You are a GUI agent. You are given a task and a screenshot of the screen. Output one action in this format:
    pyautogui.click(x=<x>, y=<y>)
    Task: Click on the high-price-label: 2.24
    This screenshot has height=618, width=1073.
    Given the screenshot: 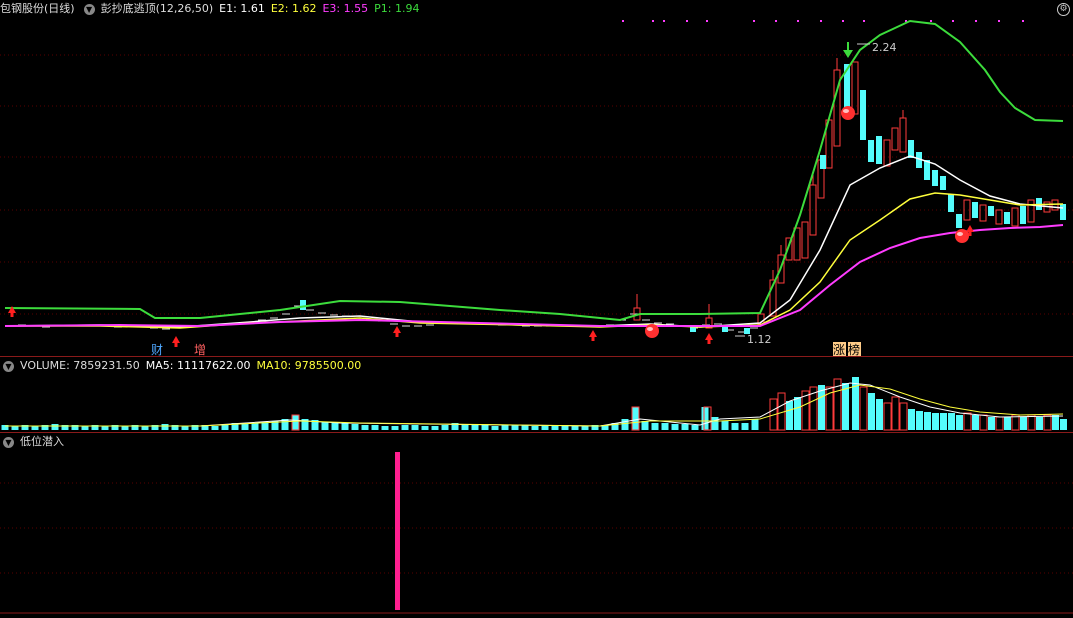 What is the action you would take?
    pyautogui.click(x=884, y=47)
    